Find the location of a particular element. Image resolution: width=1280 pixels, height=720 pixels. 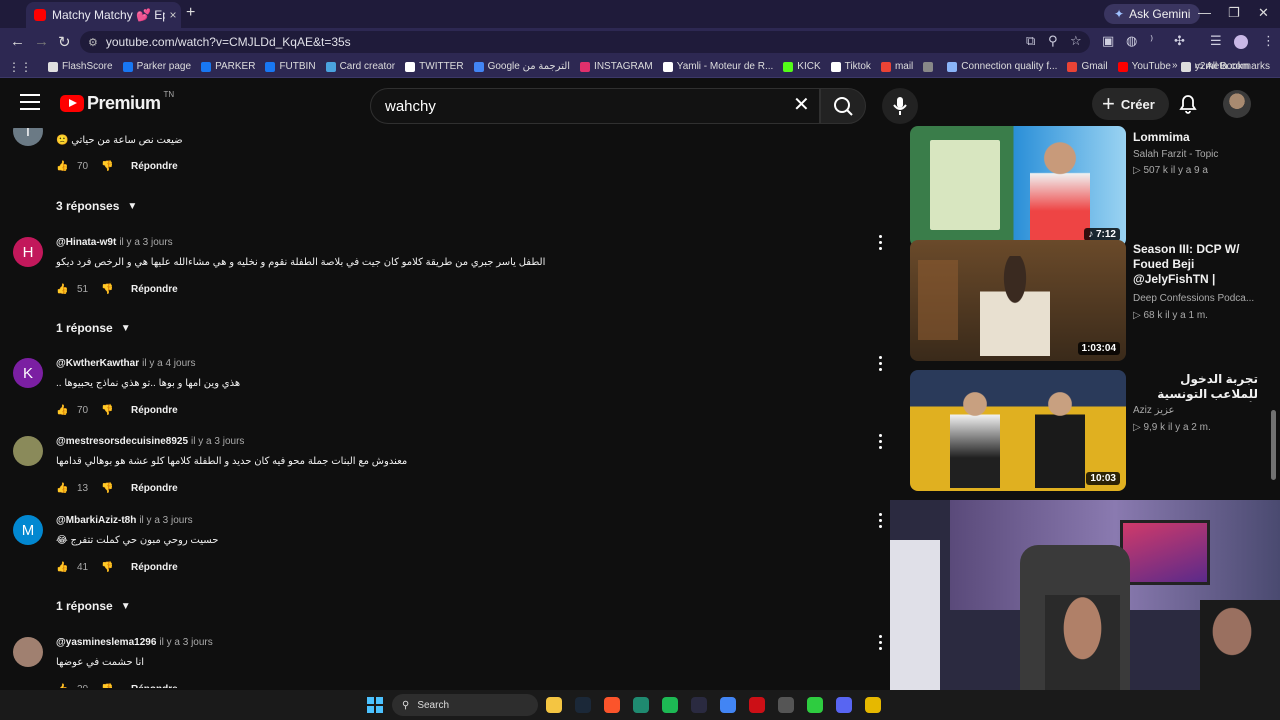

comment-time: il y a 4 jours is located at coordinates (168, 363).